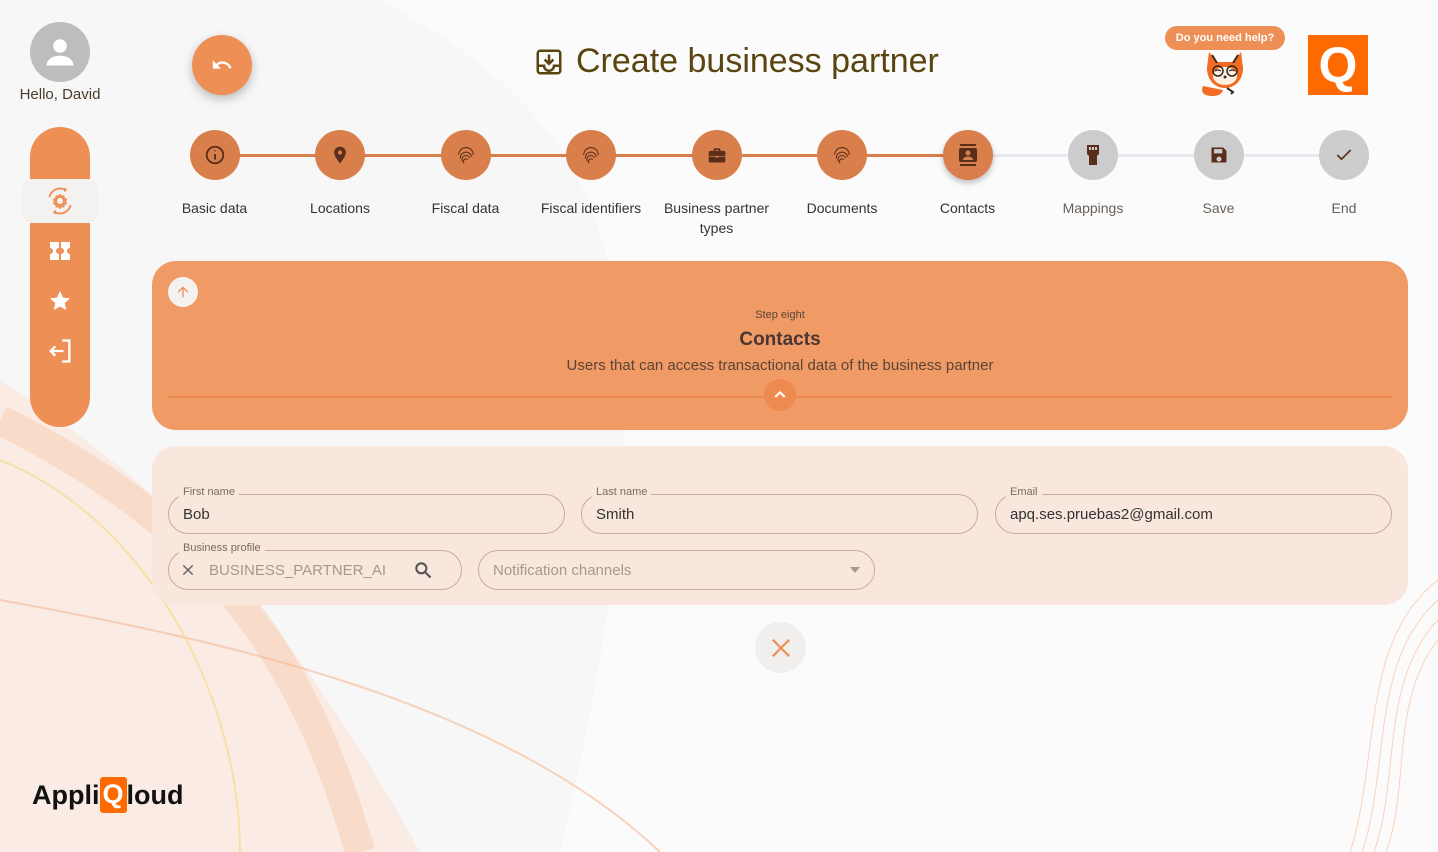 The height and width of the screenshot is (852, 1438). What do you see at coordinates (855, 570) in the screenshot?
I see `dropdown-arrow-icon` at bounding box center [855, 570].